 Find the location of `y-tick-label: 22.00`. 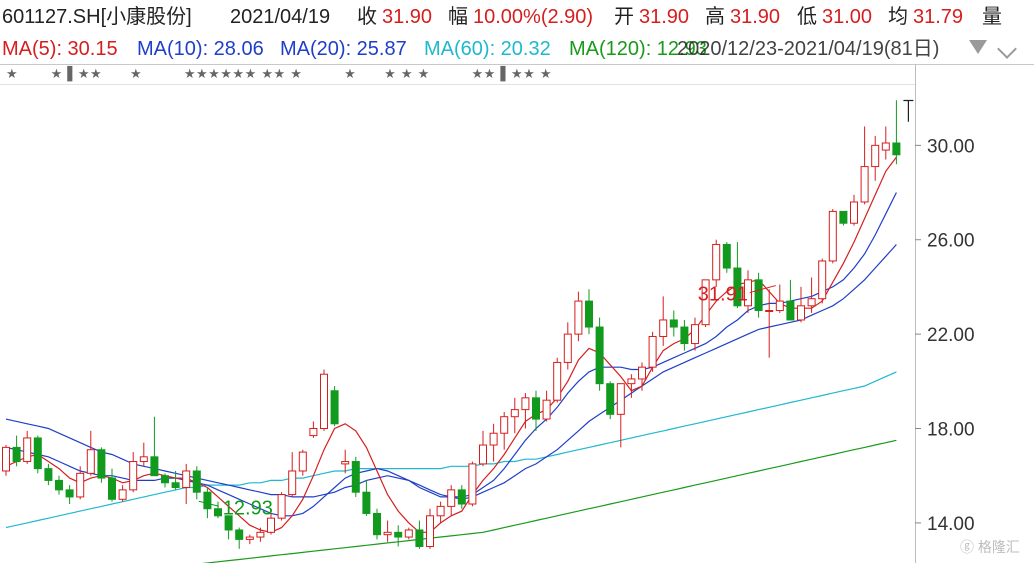

y-tick-label: 22.00 is located at coordinates (951, 335).